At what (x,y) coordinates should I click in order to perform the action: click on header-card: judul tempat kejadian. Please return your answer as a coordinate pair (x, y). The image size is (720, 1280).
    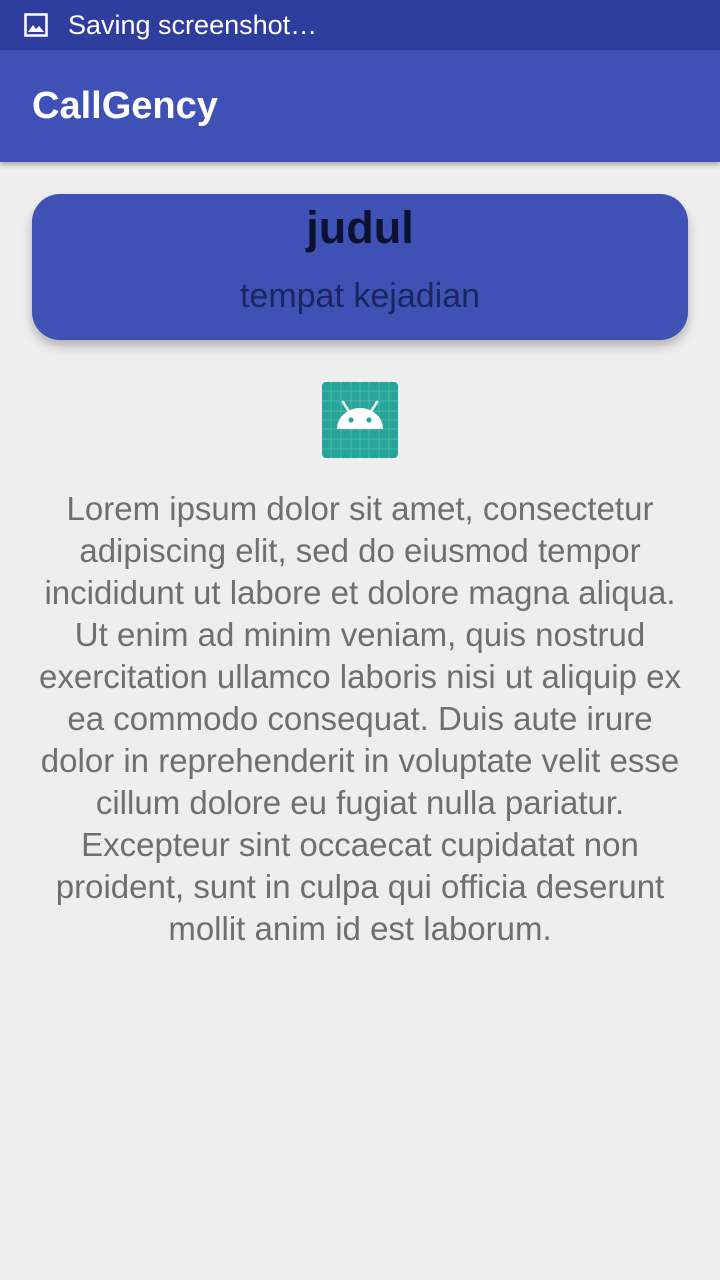
    Looking at the image, I should click on (360, 267).